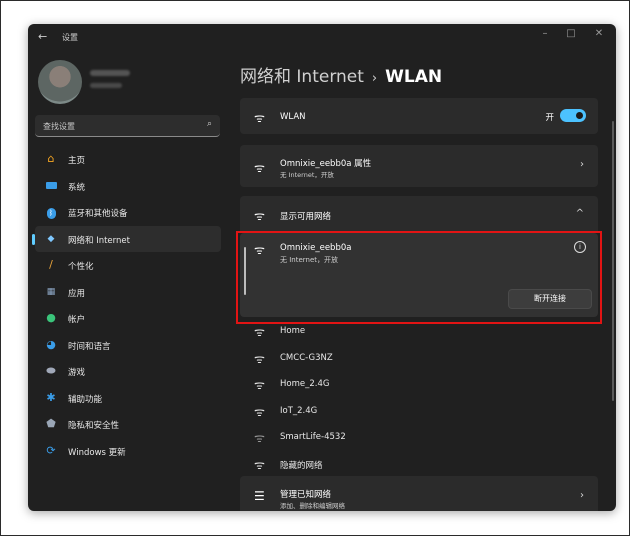  What do you see at coordinates (77, 293) in the screenshot?
I see `sidebar-item-label: 应用` at bounding box center [77, 293].